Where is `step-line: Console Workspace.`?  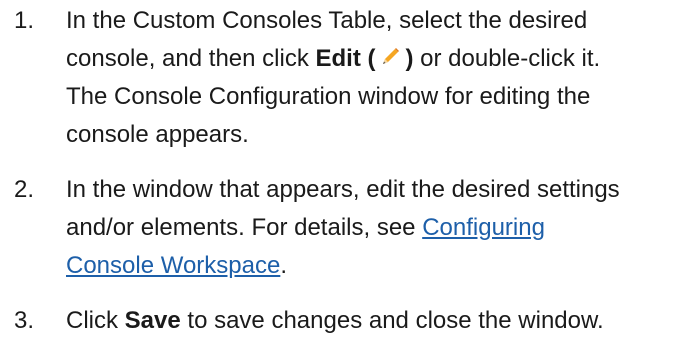
step-line: Console Workspace. is located at coordinates (375, 266).